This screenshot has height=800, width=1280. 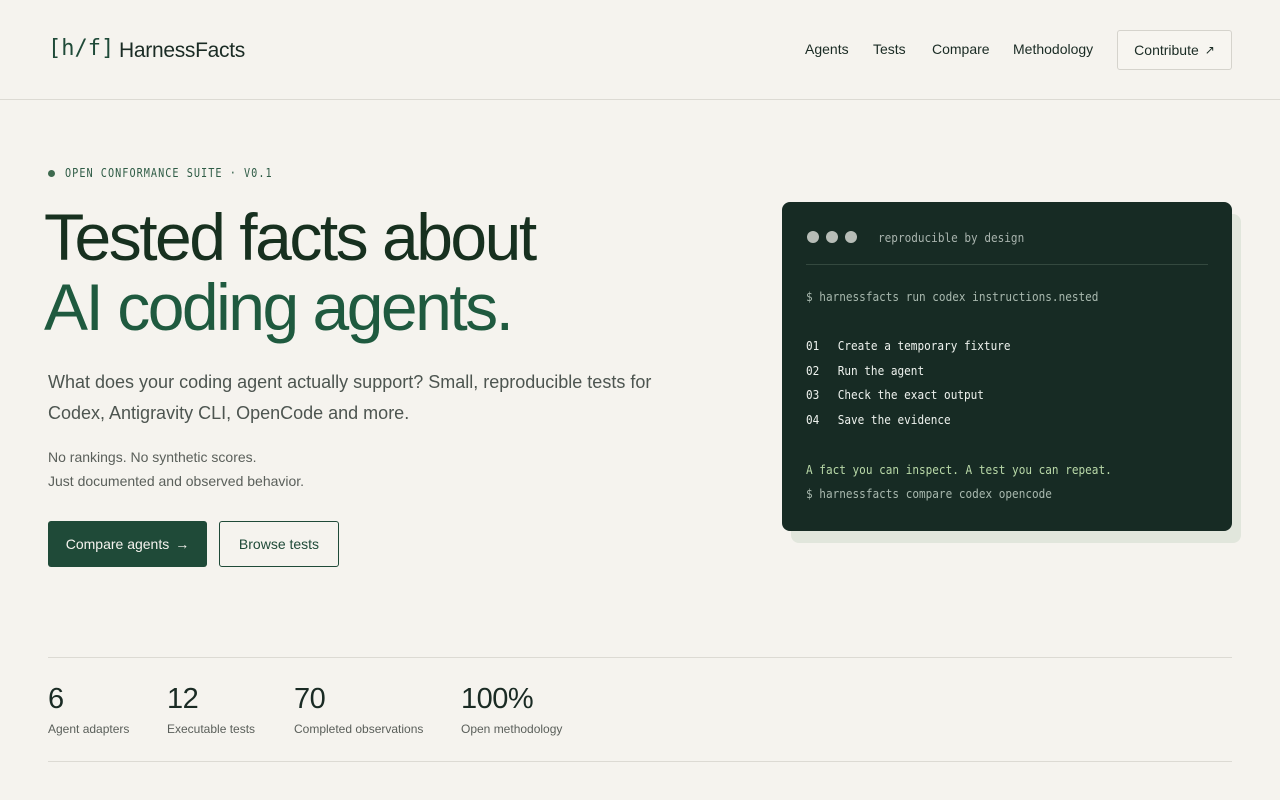 What do you see at coordinates (211, 709) in the screenshot?
I see `stat-executable-tests: 12 Executable tests` at bounding box center [211, 709].